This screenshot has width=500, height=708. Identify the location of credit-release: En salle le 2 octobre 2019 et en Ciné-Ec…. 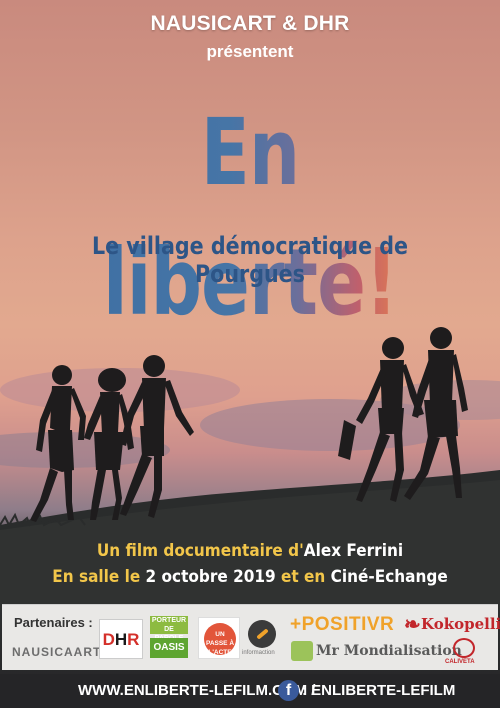
(250, 577).